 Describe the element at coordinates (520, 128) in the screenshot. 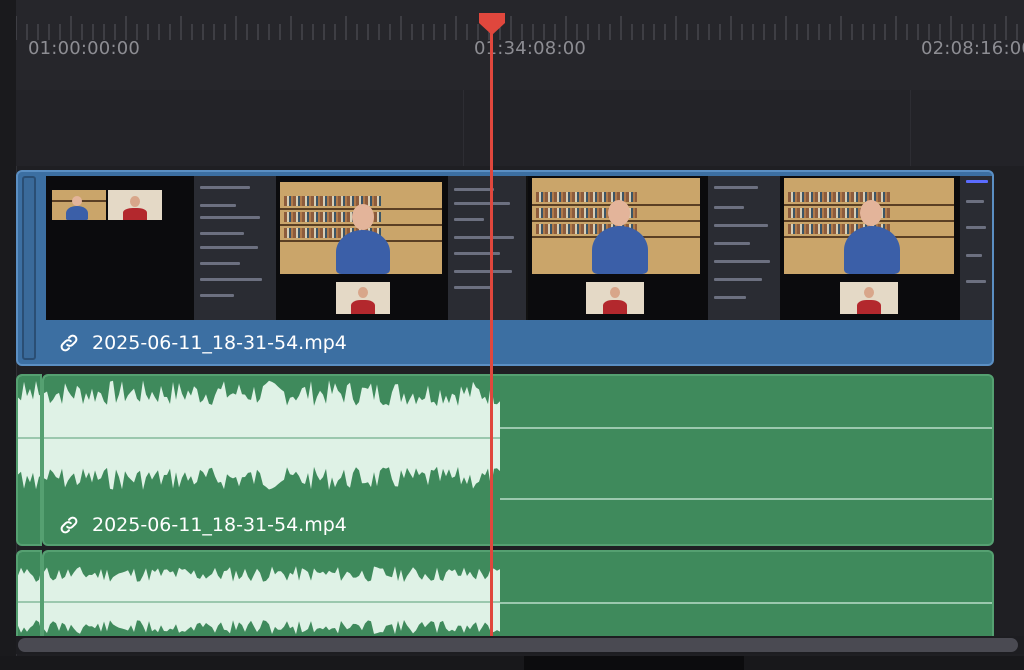

I see `empty-video-track` at that location.